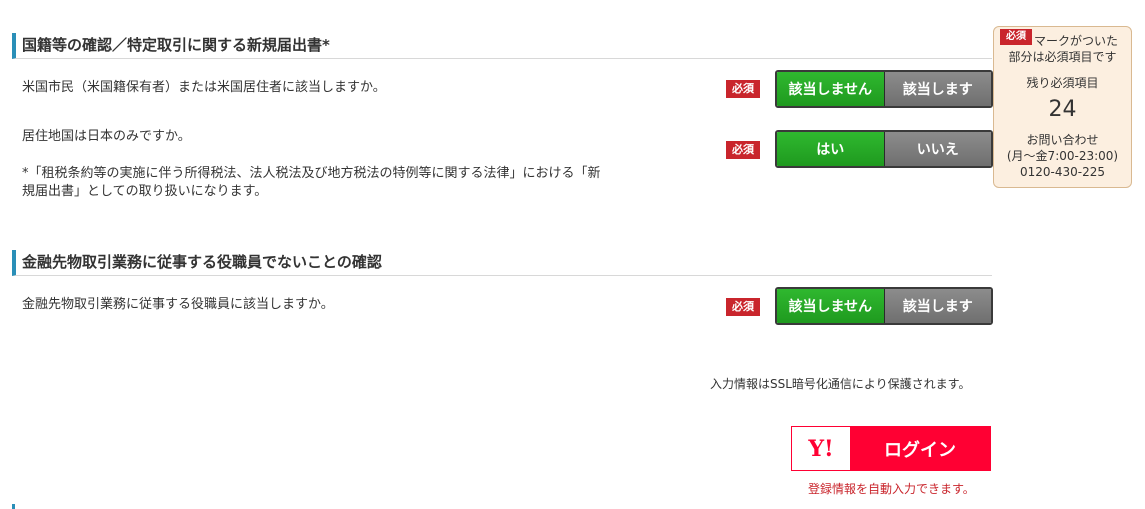  Describe the element at coordinates (1062, 83) in the screenshot. I see `remaining-label: 残り必須項目` at that location.